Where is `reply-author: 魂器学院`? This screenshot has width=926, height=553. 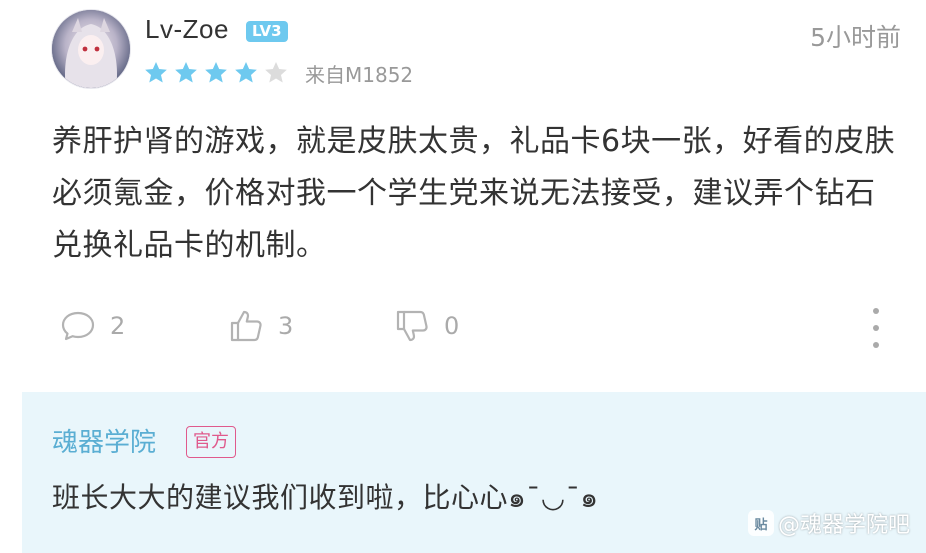
reply-author: 魂器学院 is located at coordinates (104, 440).